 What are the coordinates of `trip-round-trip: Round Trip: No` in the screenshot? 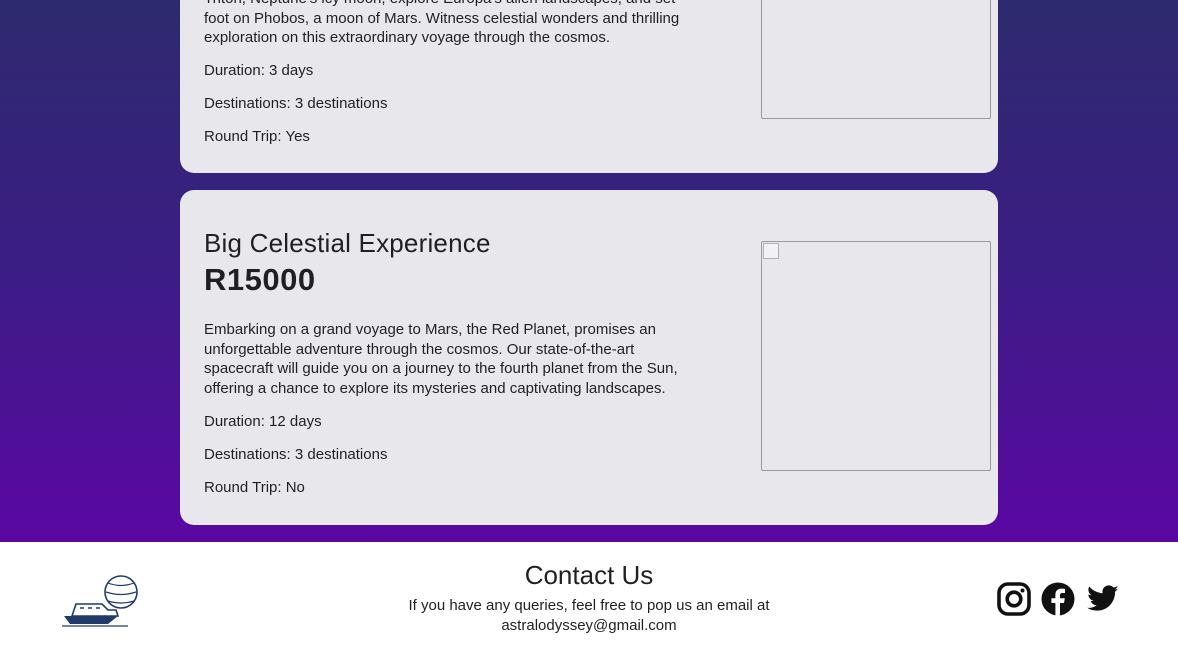 It's located at (254, 487).